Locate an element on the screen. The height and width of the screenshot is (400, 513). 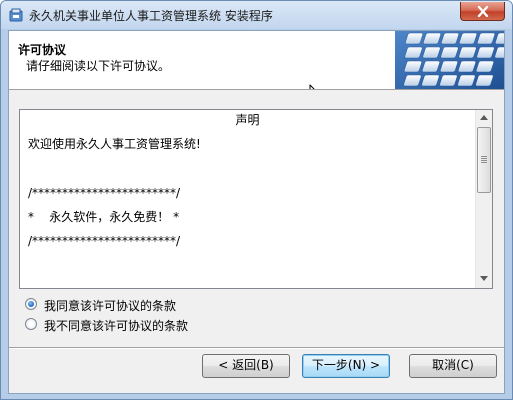
scroll-down-icon is located at coordinates (484, 278).